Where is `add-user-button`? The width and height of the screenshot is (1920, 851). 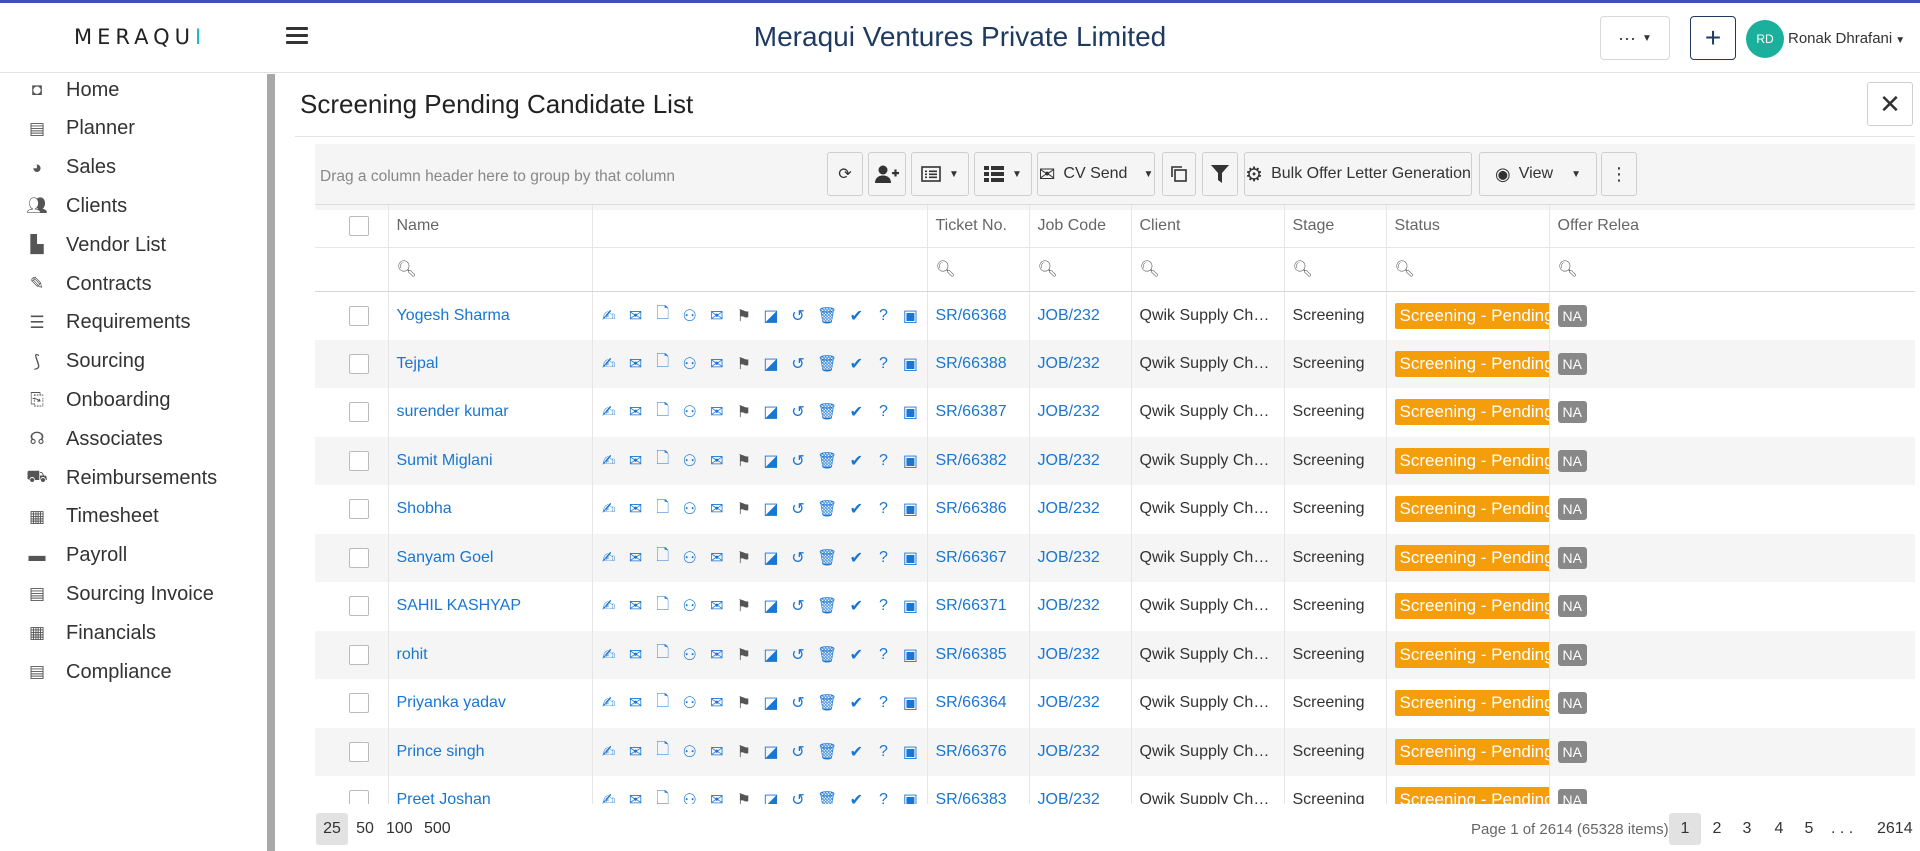
add-user-button is located at coordinates (887, 174).